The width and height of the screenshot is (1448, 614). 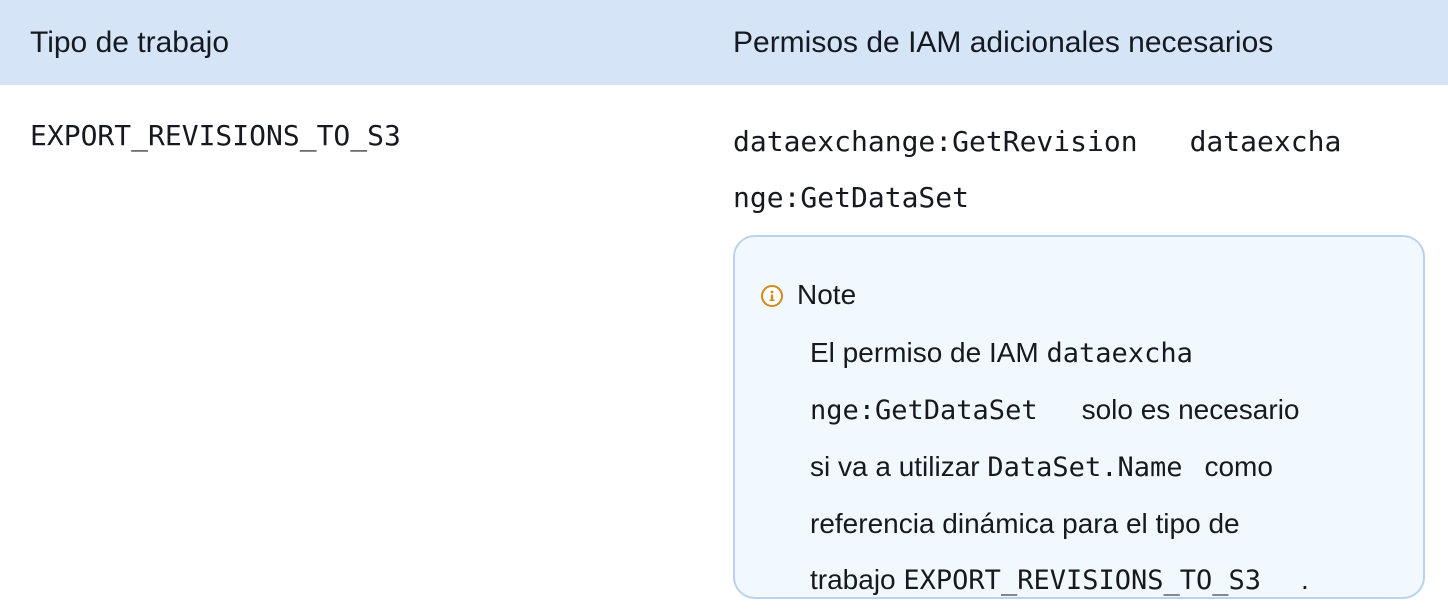 I want to click on note-code-job-type: EXPORT_REVISIONS_TO_S3, so click(x=1082, y=580).